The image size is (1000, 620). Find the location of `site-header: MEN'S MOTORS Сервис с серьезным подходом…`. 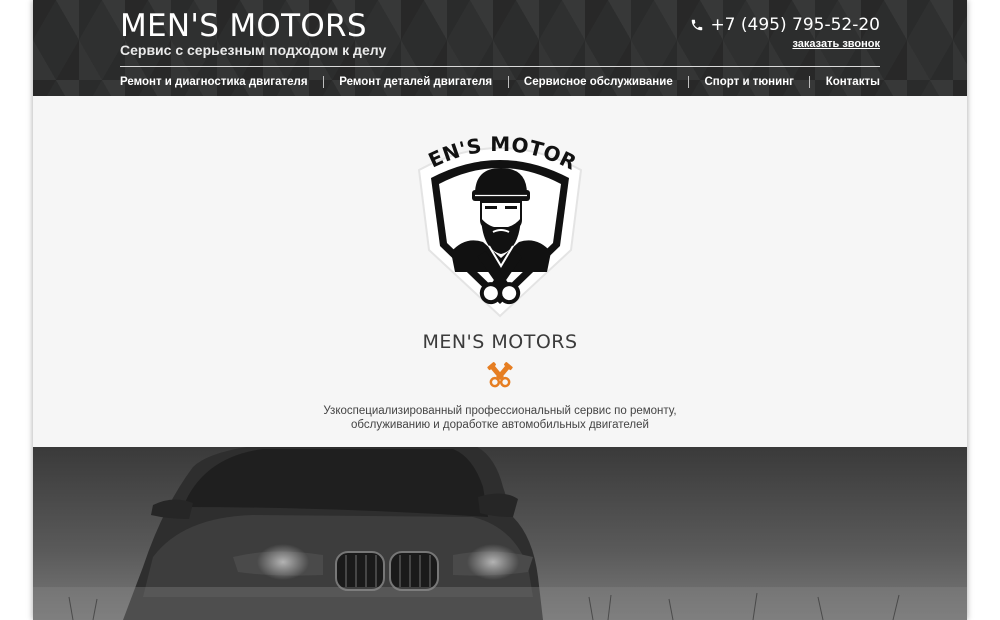

site-header: MEN'S MOTORS Сервис с серьезным подходом… is located at coordinates (500, 48).